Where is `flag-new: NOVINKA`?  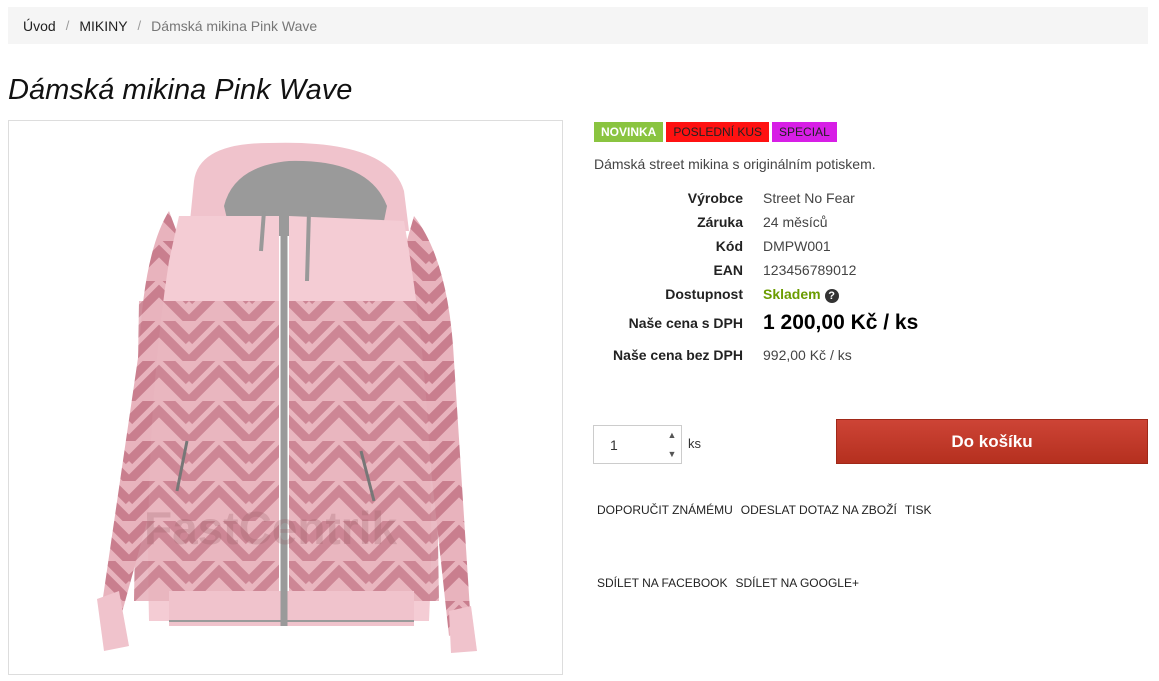
flag-new: NOVINKA is located at coordinates (629, 132).